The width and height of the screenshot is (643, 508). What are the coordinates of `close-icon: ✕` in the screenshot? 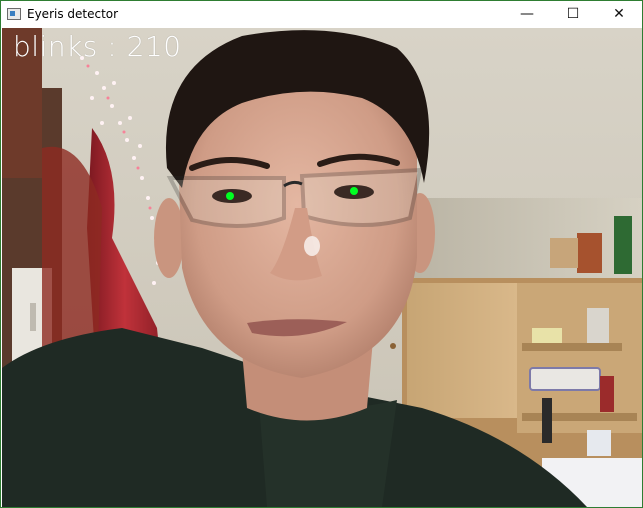 It's located at (619, 14).